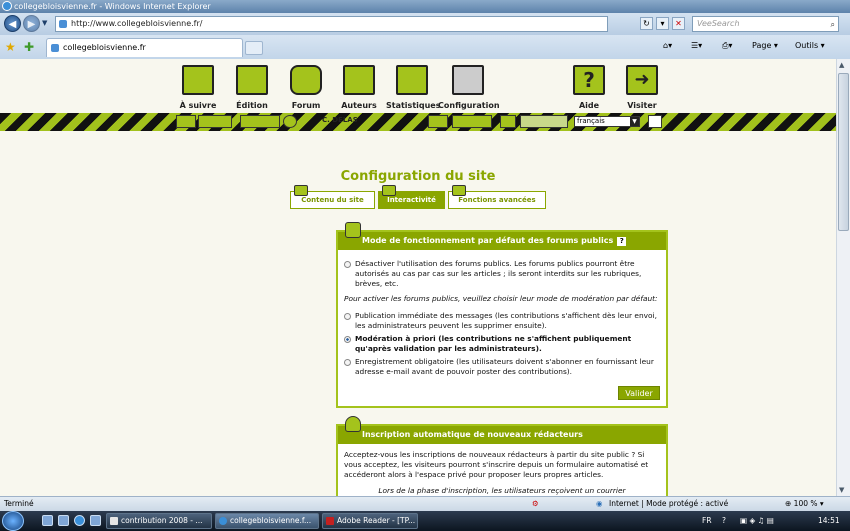 The image size is (850, 531). I want to click on document-icon, so click(114, 521).